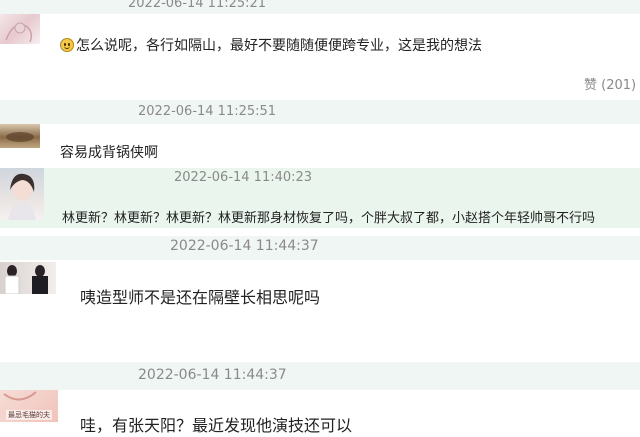 The width and height of the screenshot is (640, 437). I want to click on comment-timestamp: 2022-06-14 11:40:23, so click(243, 177).